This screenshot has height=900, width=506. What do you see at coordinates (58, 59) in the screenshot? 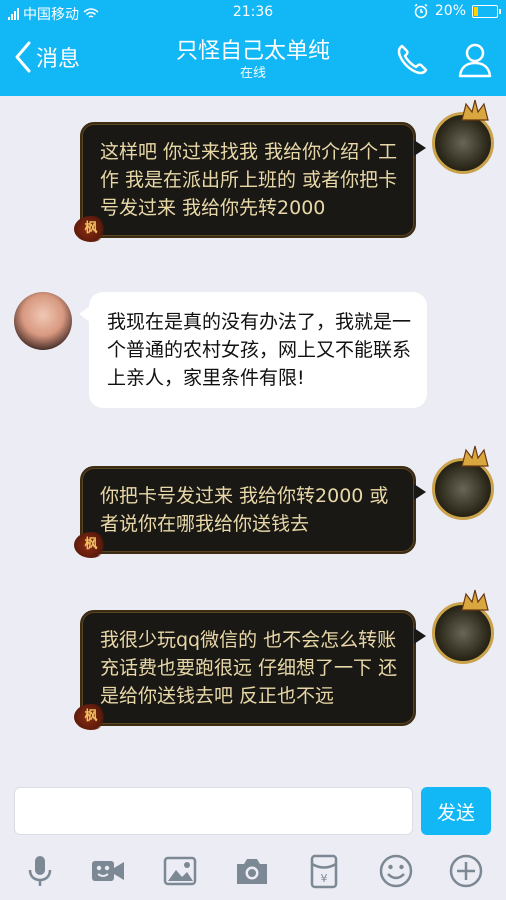
I see `back-label: 消息` at bounding box center [58, 59].